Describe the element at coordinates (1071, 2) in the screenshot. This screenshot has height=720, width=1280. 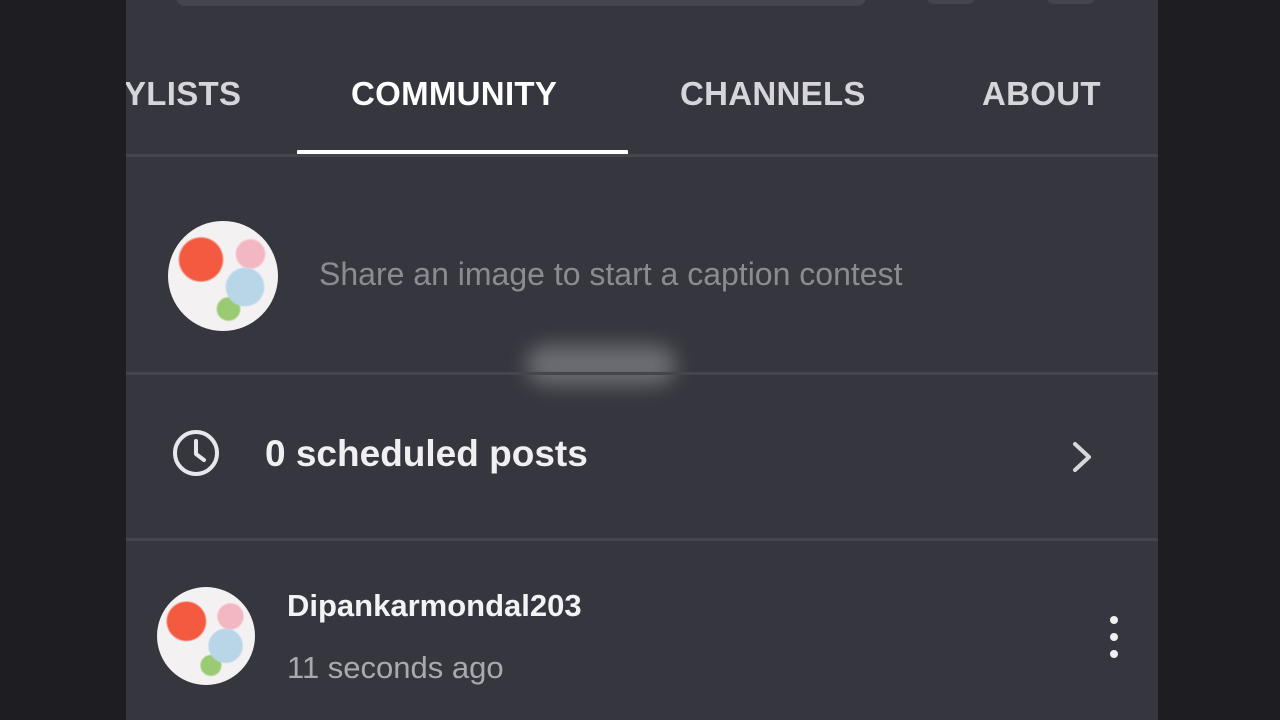
I see `account-icon` at that location.